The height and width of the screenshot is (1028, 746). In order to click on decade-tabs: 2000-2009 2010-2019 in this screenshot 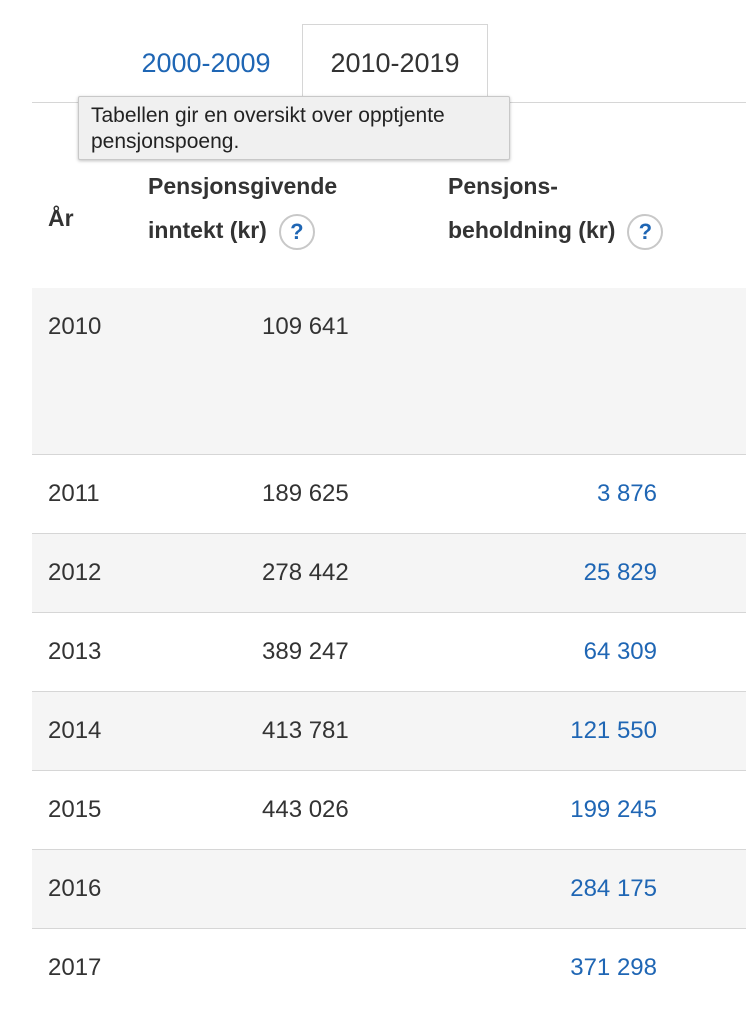, I will do `click(373, 52)`.